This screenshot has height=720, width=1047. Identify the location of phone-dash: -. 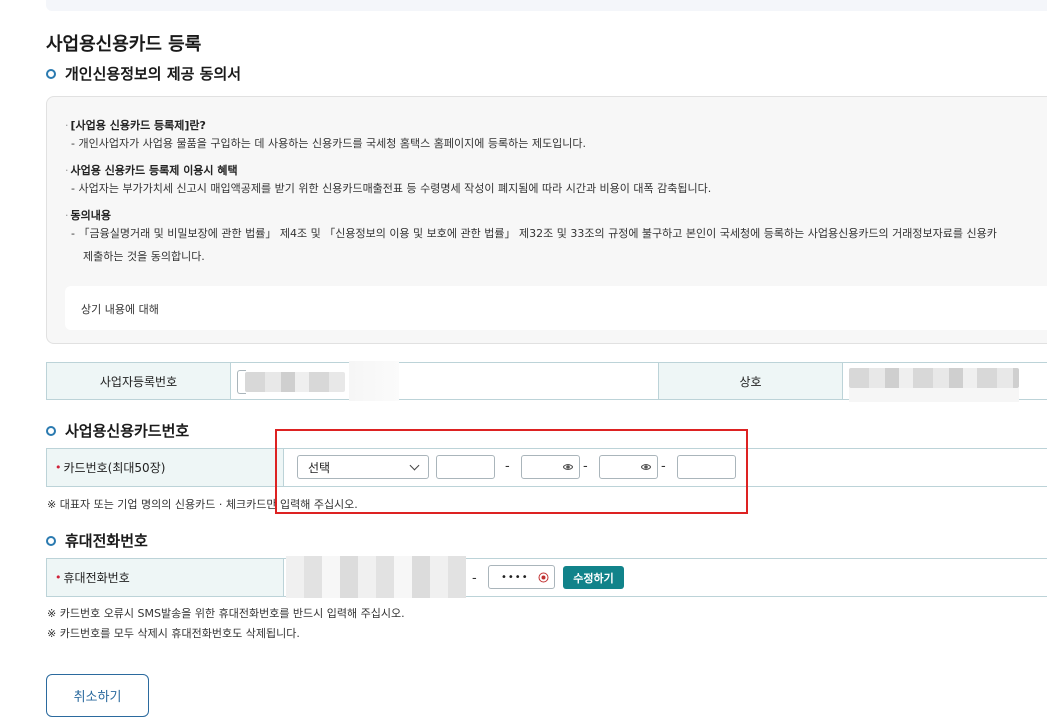
(474, 578).